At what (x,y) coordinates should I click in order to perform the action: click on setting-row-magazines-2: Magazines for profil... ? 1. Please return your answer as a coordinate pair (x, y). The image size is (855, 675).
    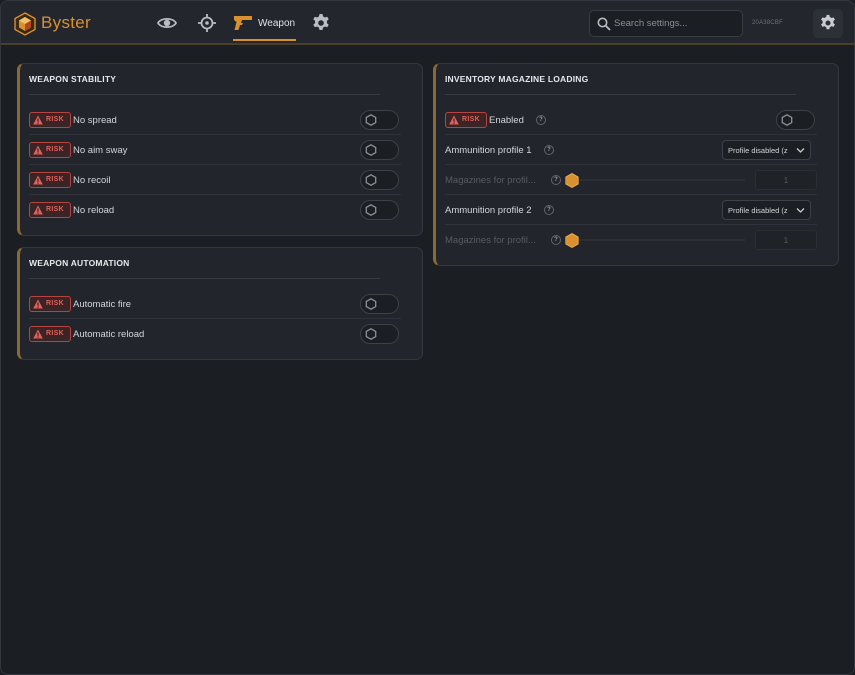
    Looking at the image, I should click on (631, 240).